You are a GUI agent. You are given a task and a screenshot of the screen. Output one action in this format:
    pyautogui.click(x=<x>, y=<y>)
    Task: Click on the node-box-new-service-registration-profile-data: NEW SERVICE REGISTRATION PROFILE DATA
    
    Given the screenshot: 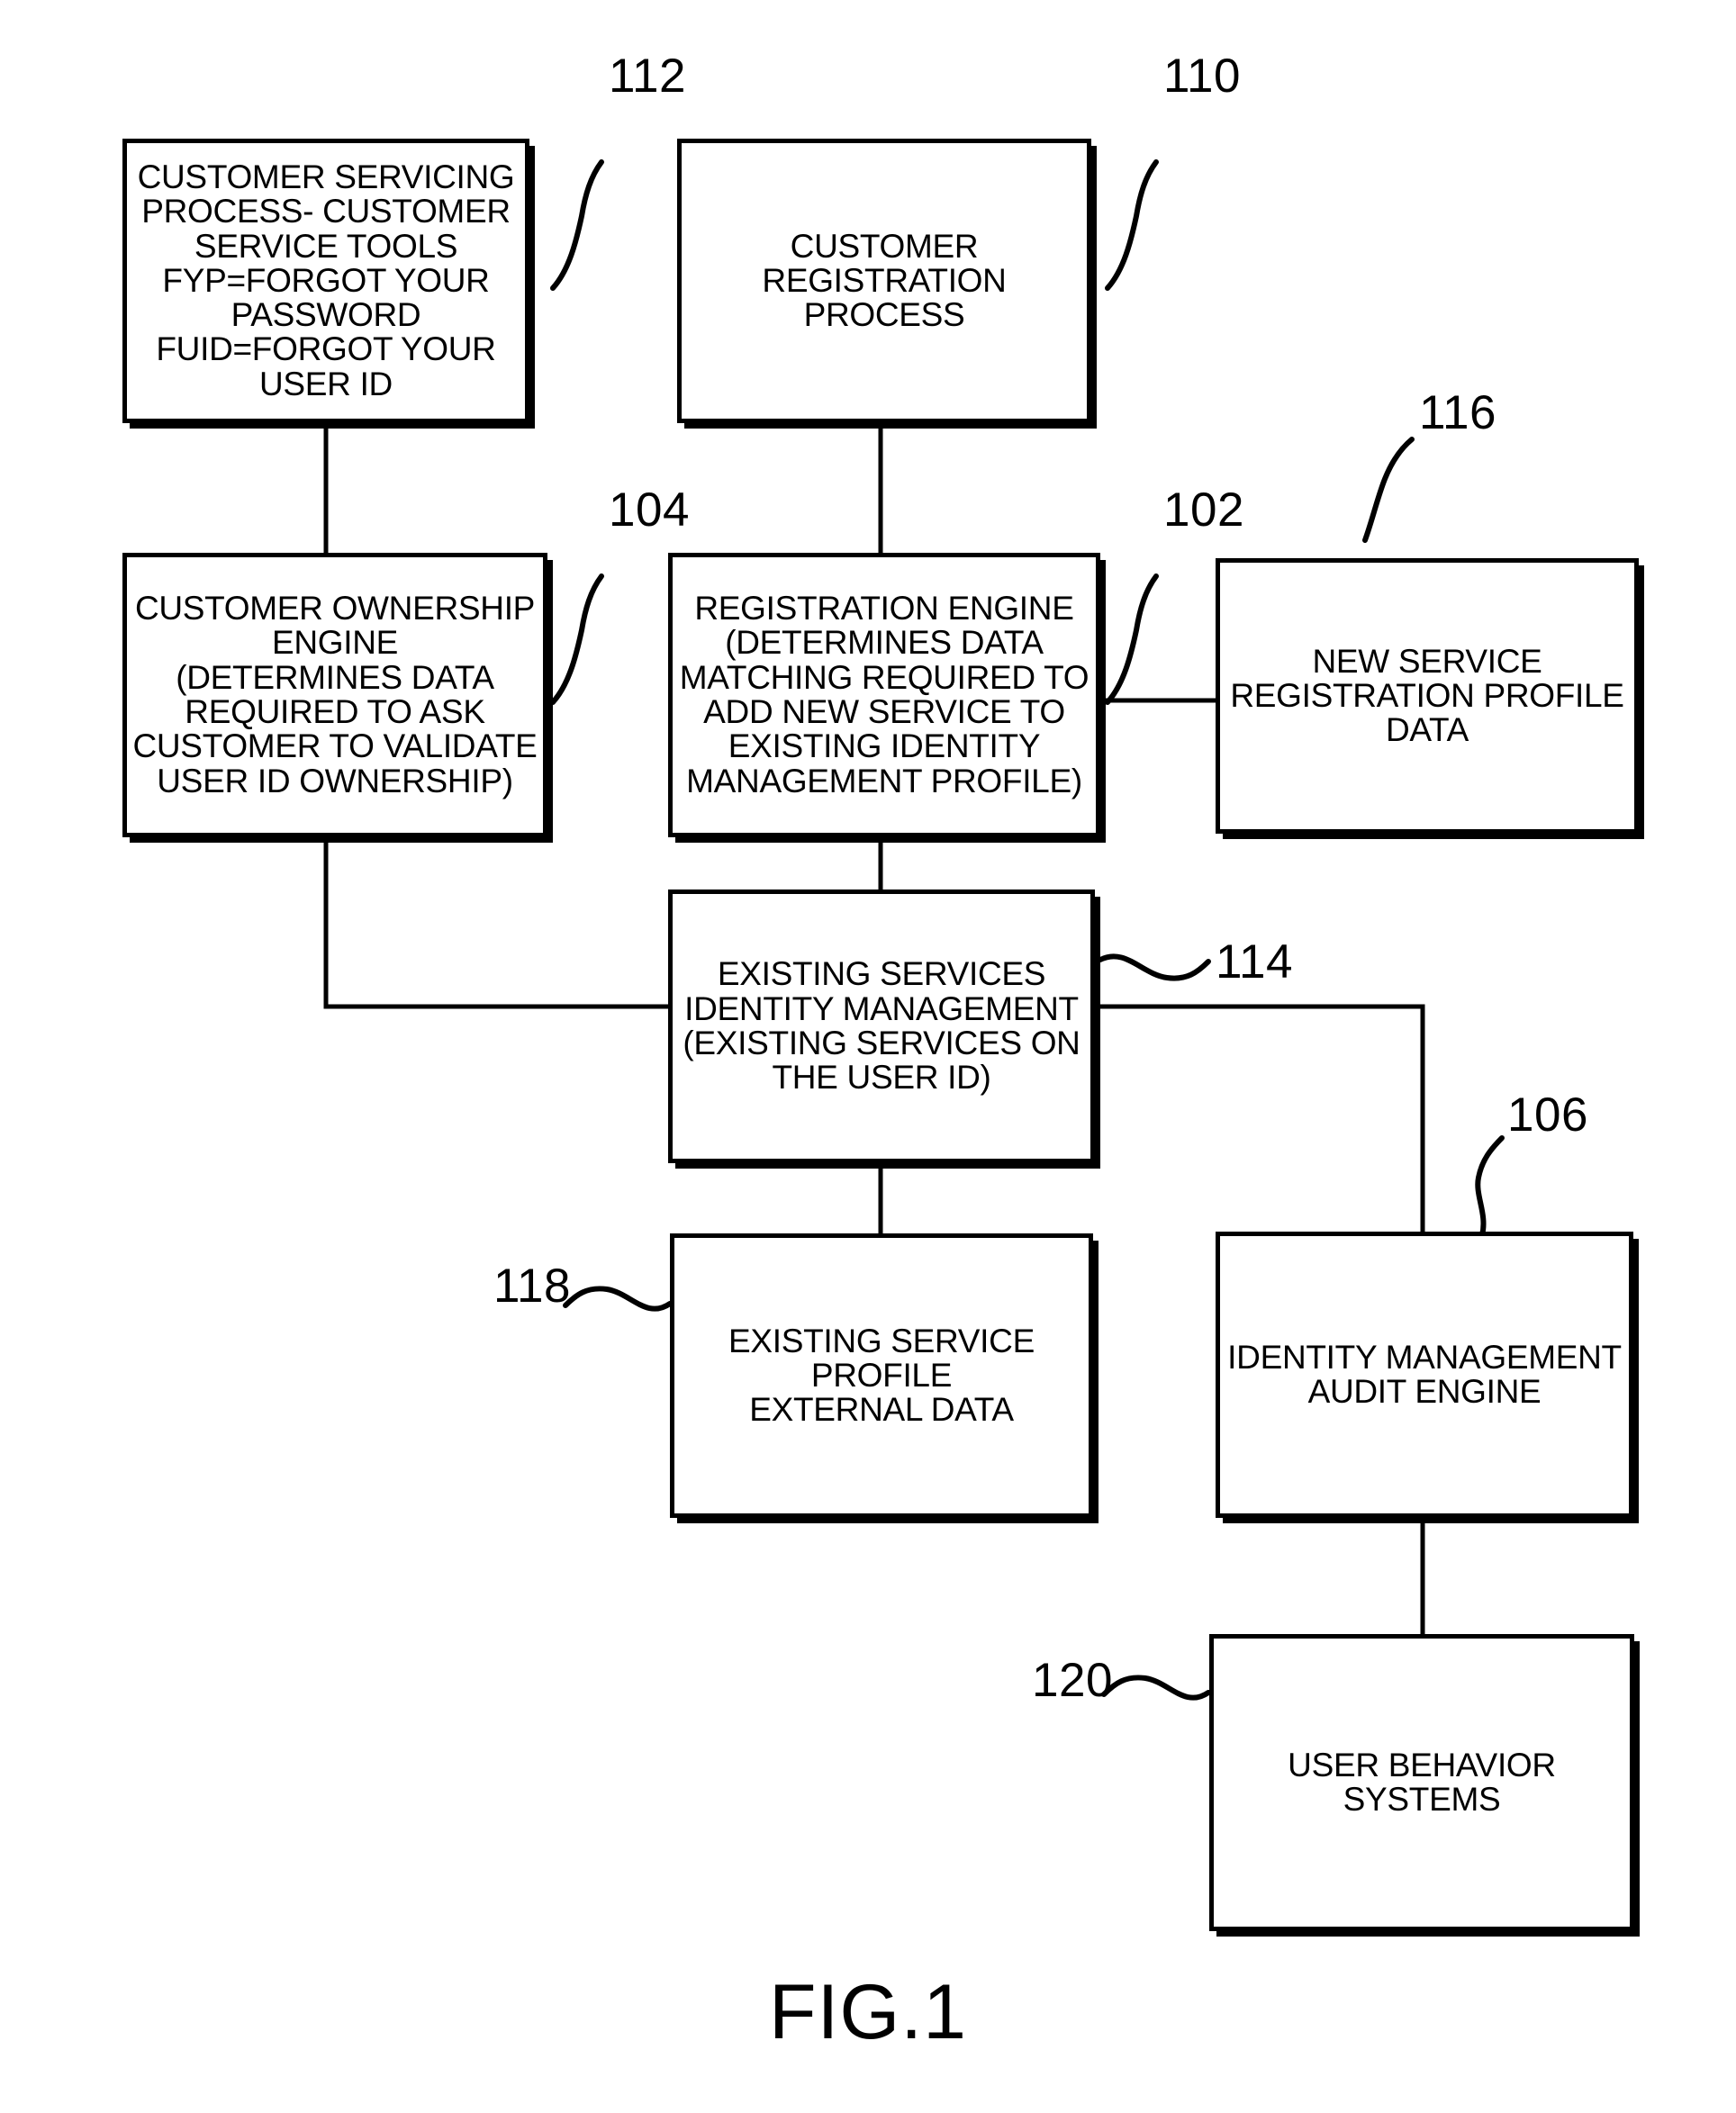 What is the action you would take?
    pyautogui.click(x=1427, y=696)
    